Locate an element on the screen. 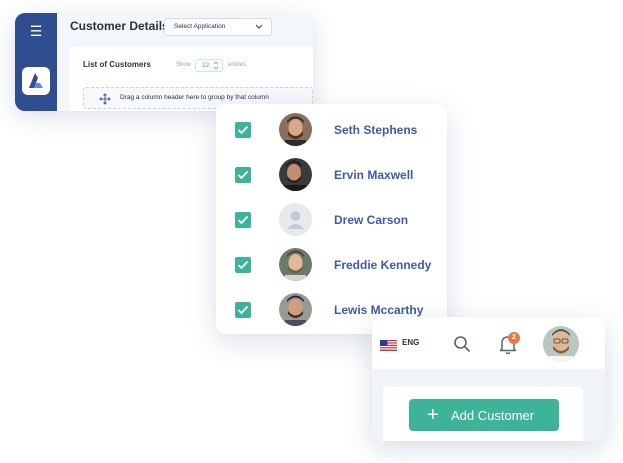  add-customer-label: Add Customer is located at coordinates (493, 415).